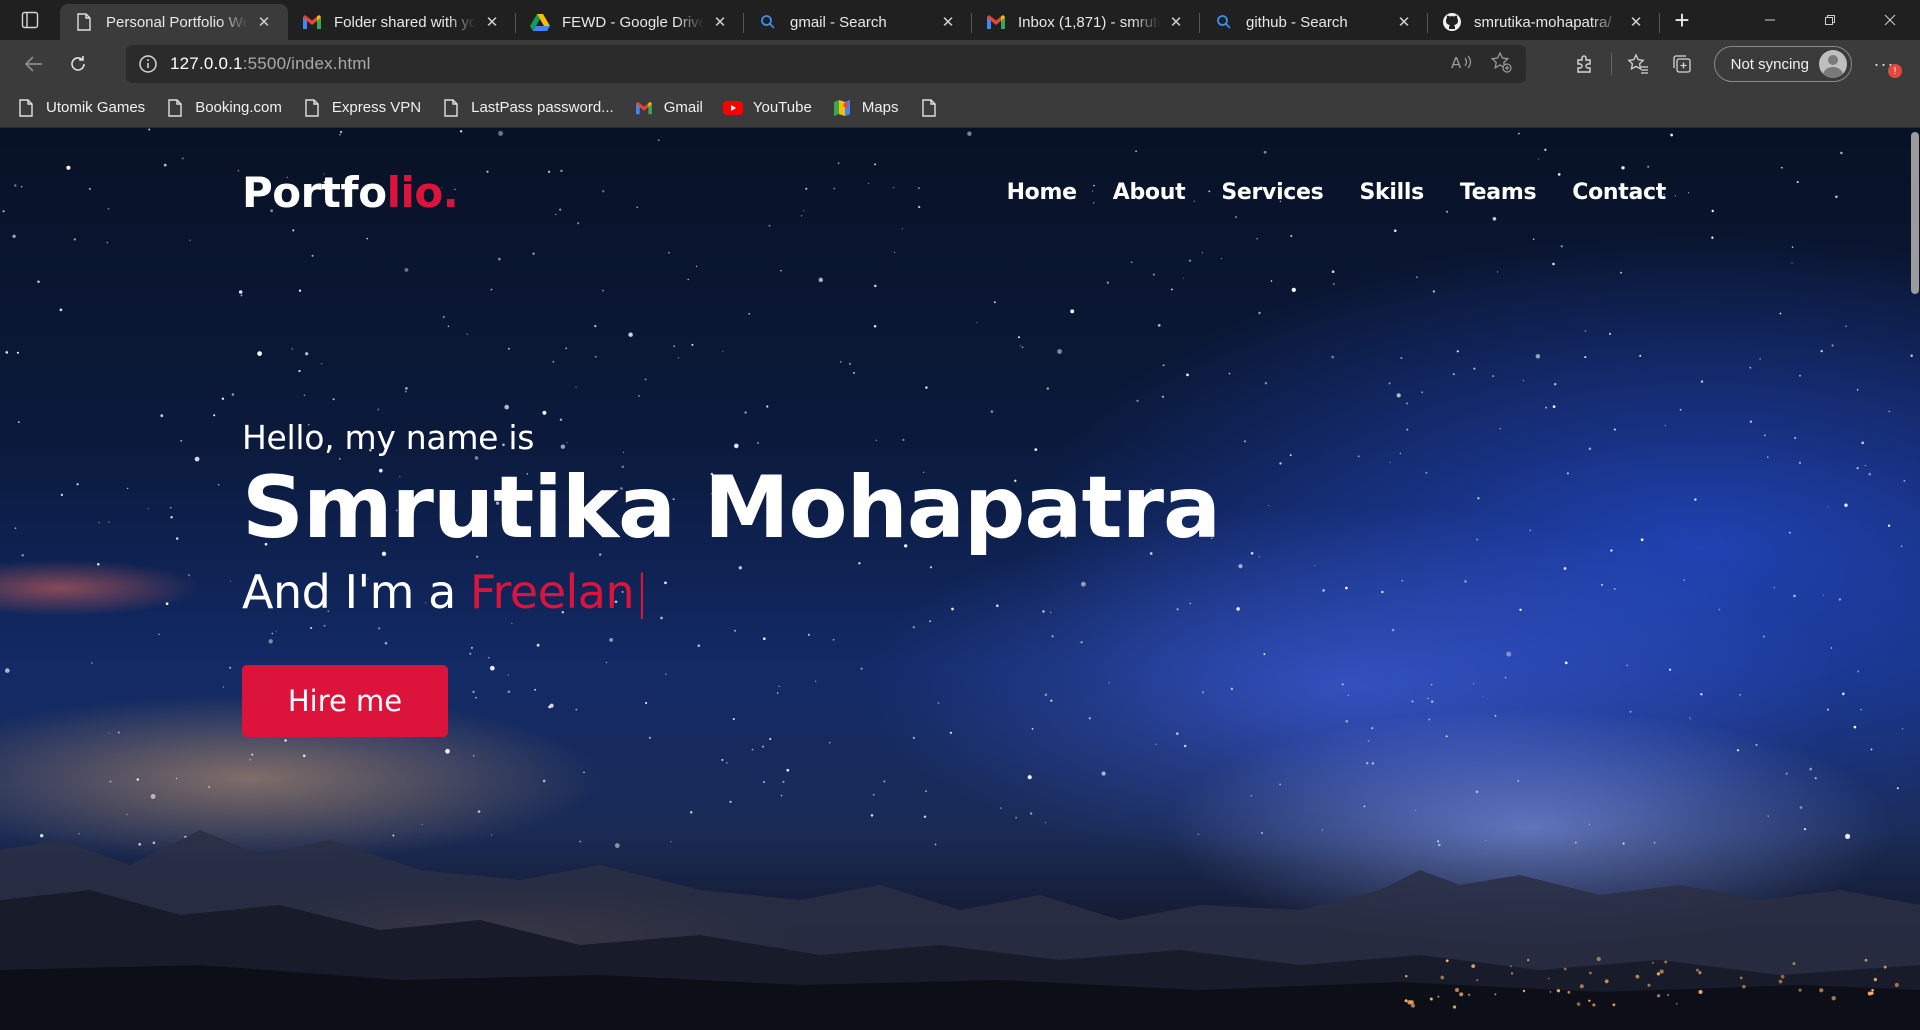 The width and height of the screenshot is (1920, 1030). What do you see at coordinates (1042, 192) in the screenshot?
I see `nav-home: Home` at bounding box center [1042, 192].